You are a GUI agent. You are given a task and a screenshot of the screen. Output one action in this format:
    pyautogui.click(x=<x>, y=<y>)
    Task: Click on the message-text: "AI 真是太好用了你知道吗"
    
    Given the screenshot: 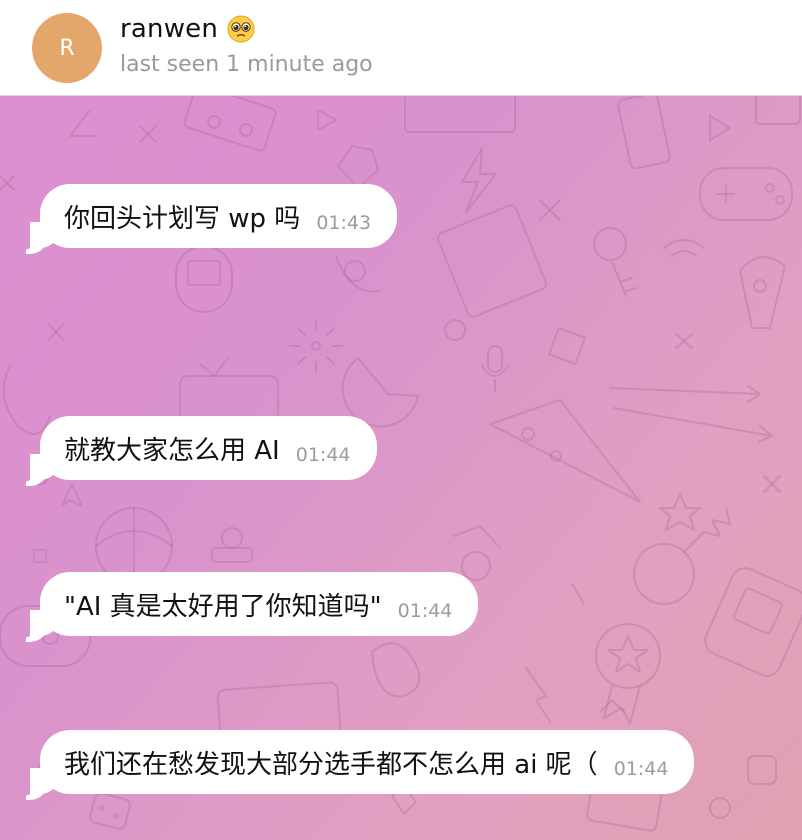 What is the action you would take?
    pyautogui.click(x=223, y=606)
    